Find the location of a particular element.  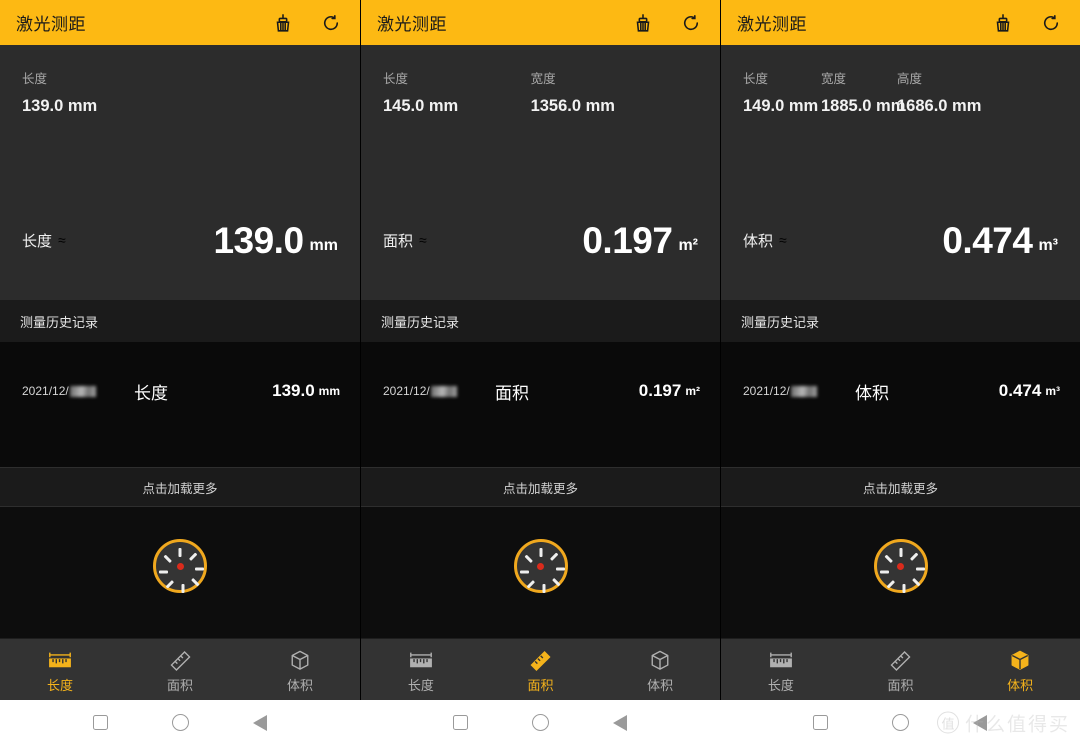

result-value: 0.197 is located at coordinates (627, 240).